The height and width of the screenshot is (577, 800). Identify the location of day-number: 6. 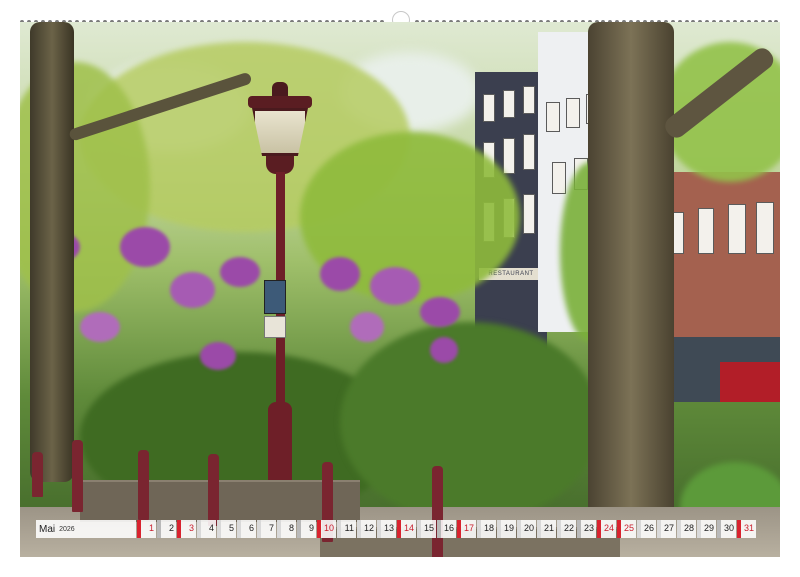
(251, 528).